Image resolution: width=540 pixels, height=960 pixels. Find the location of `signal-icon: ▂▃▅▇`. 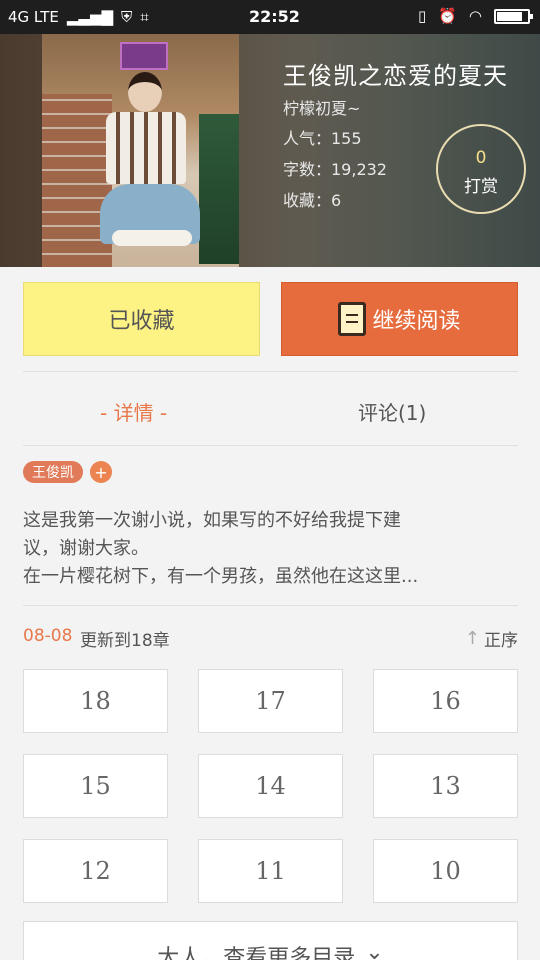

signal-icon: ▂▃▅▇ is located at coordinates (90, 17).